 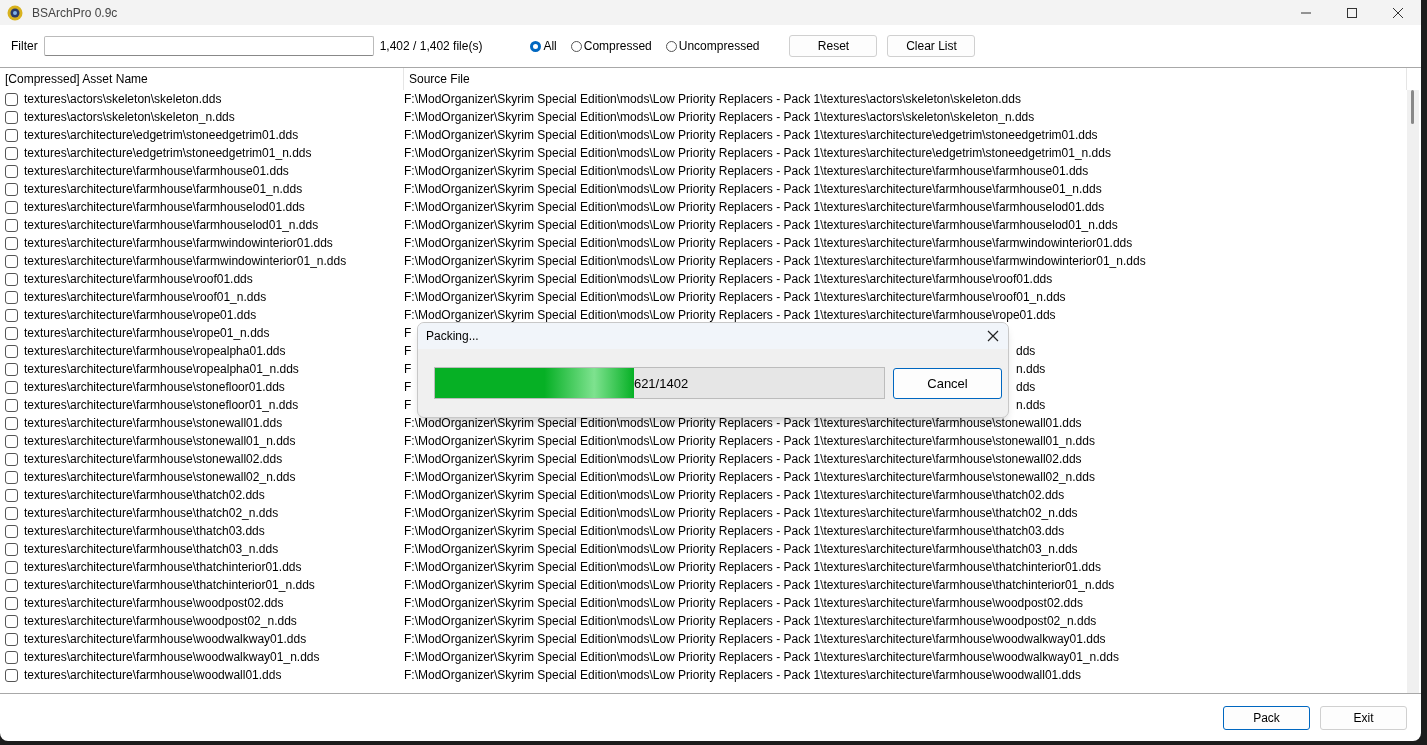 I want to click on source-path: F:\ModOrganizer\Skyrim Special Edition\mods\Low Priority Replacers - Pack 1\textures\architecture\farmhouse\woodwall01.dds, so click(x=742, y=675).